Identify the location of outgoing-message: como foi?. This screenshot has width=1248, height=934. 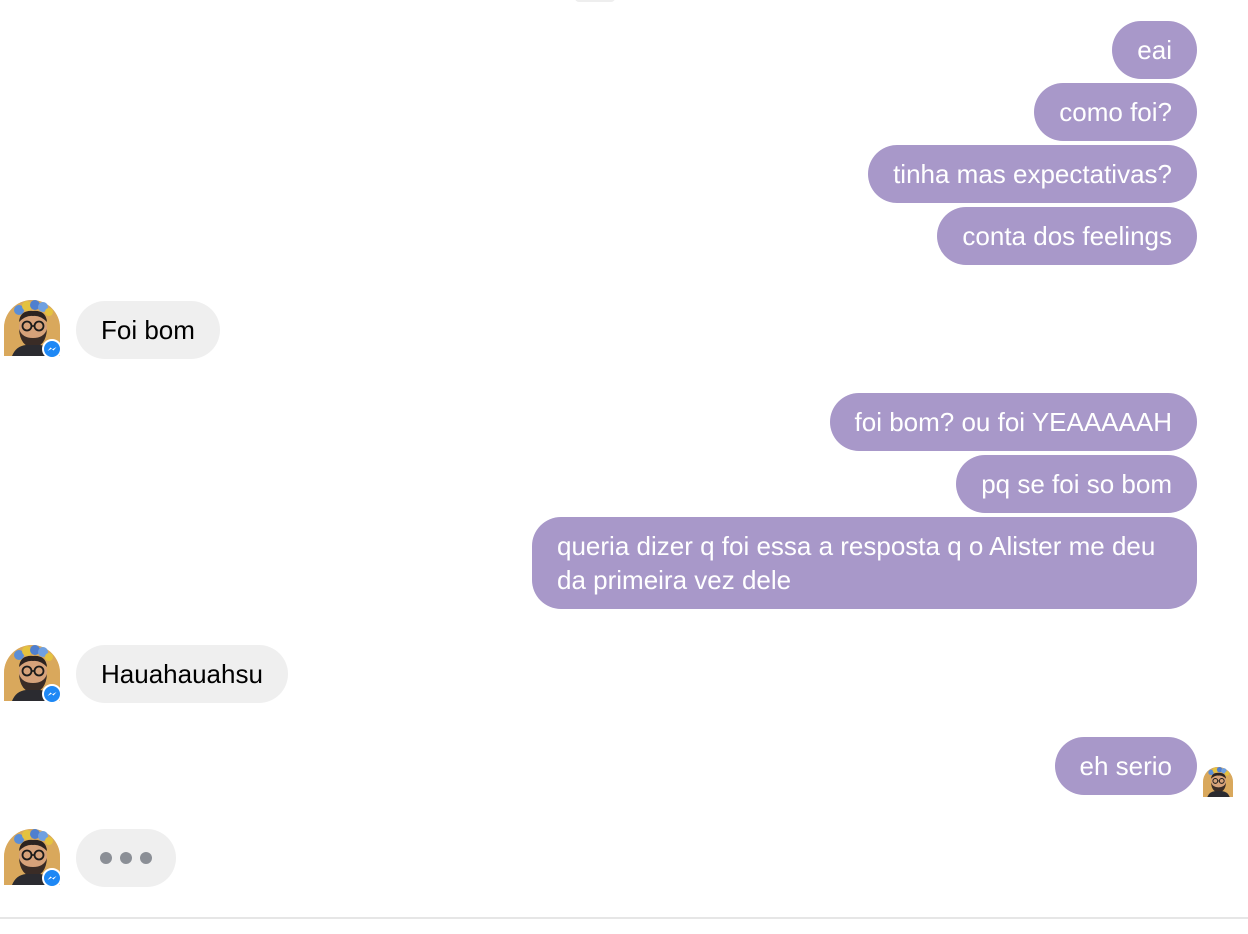
(1115, 112).